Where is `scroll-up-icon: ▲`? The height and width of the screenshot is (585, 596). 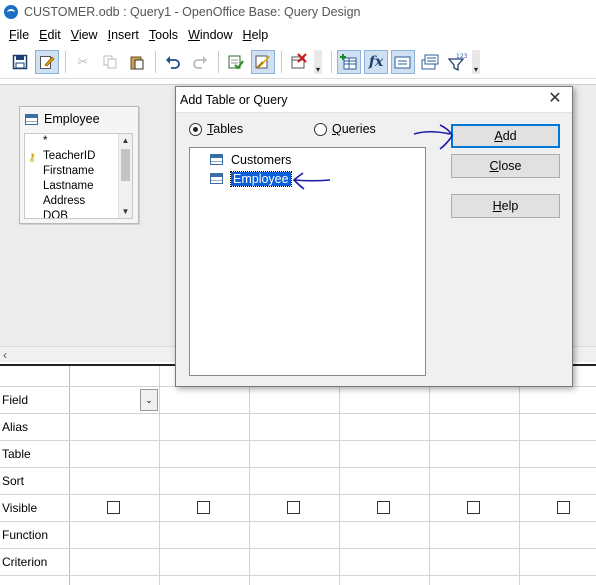 scroll-up-icon: ▲ is located at coordinates (125, 140).